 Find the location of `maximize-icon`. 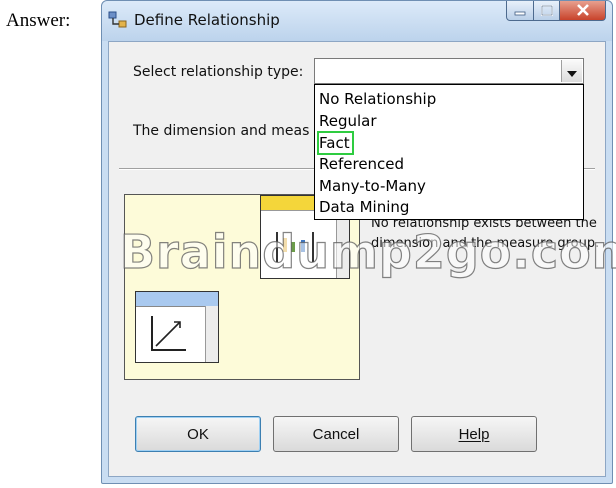

maximize-icon is located at coordinates (546, 10).